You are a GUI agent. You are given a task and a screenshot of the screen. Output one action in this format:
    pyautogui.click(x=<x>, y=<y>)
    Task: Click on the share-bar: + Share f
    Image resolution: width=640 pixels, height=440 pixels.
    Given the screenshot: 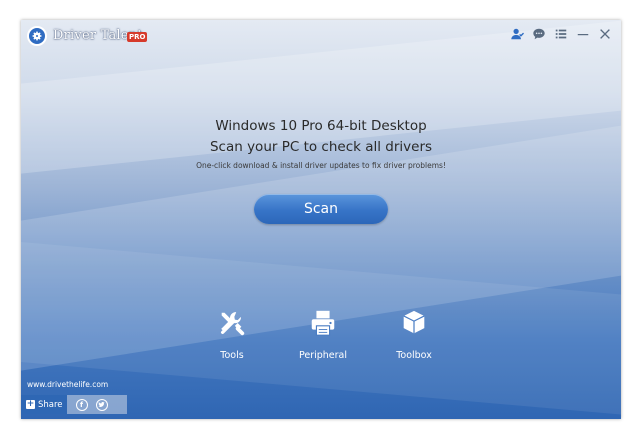 What is the action you would take?
    pyautogui.click(x=74, y=404)
    